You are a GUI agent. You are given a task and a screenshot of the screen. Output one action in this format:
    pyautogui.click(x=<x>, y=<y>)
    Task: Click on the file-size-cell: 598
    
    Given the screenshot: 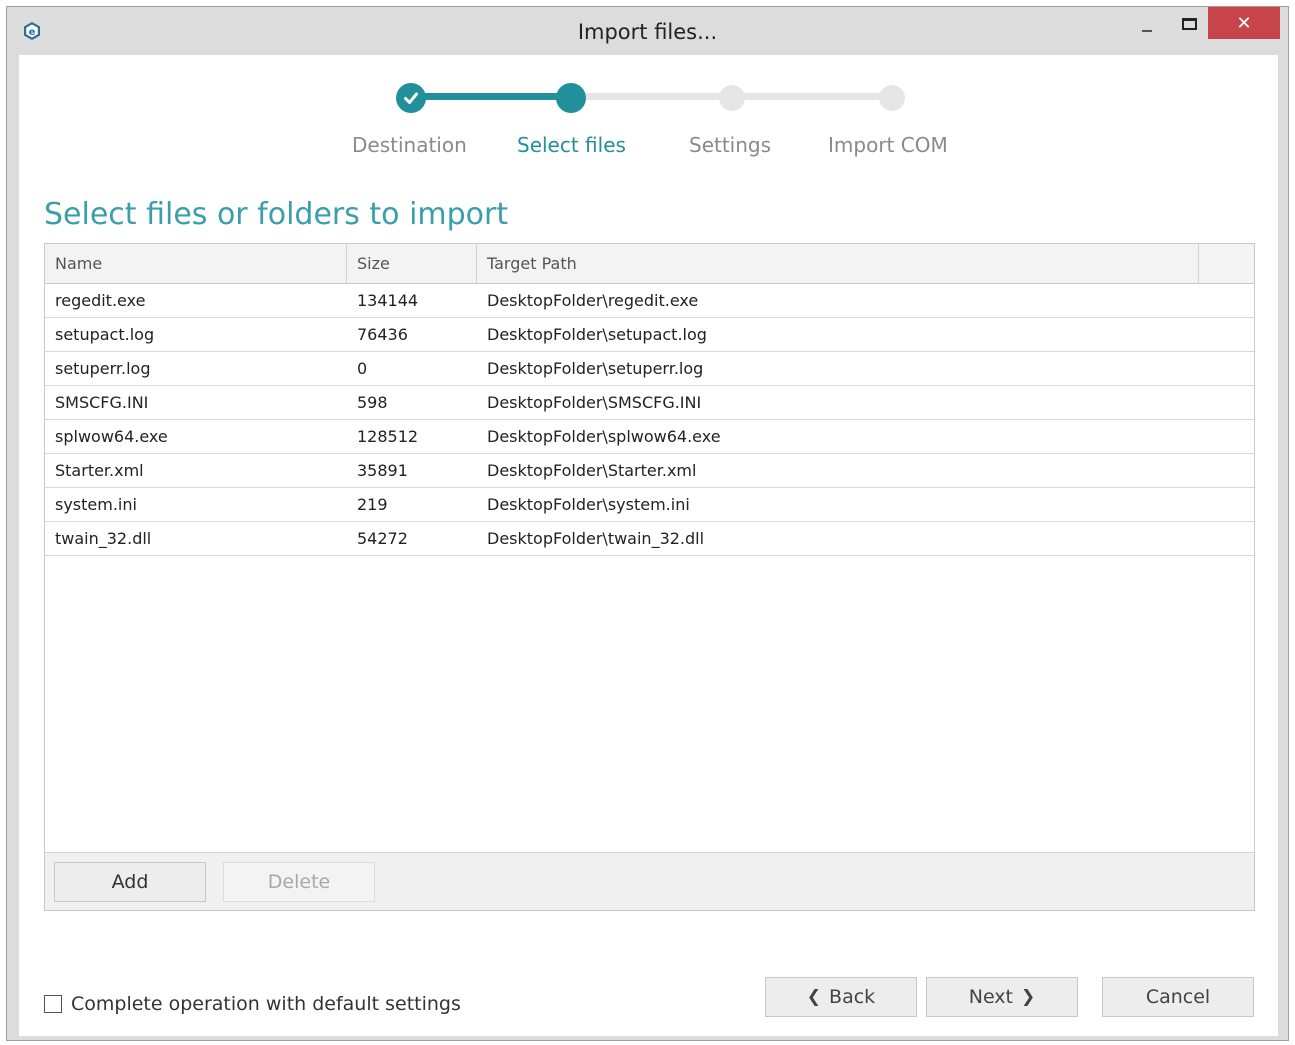 What is the action you would take?
    pyautogui.click(x=372, y=402)
    